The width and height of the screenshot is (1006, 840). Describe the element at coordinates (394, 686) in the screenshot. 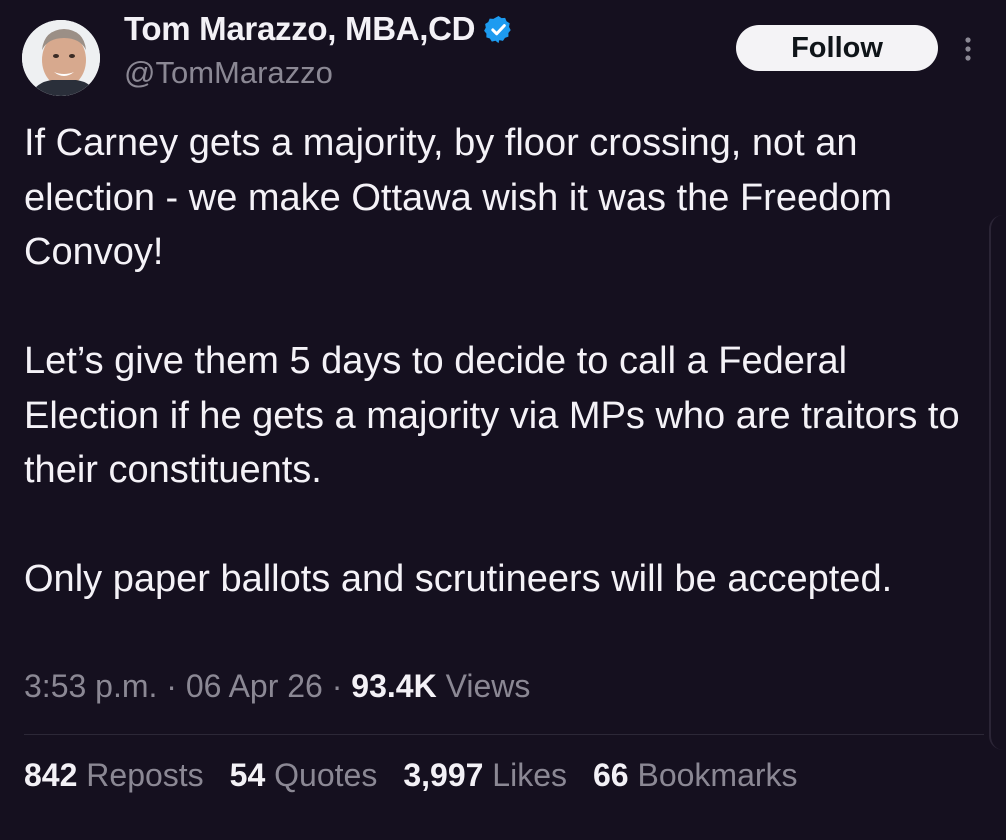

I see `views-count: 93.4K` at that location.